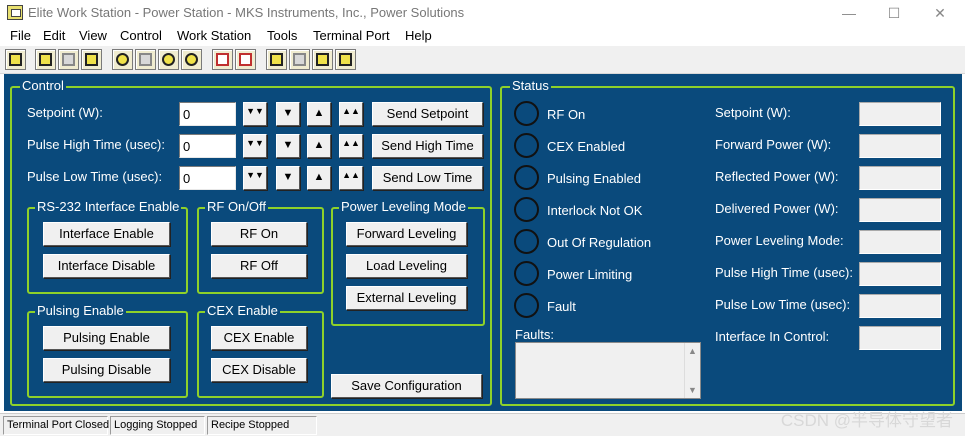 The height and width of the screenshot is (436, 965). Describe the element at coordinates (351, 146) in the screenshot. I see `pulse-high-dbl-up-icon: ▲▲` at that location.